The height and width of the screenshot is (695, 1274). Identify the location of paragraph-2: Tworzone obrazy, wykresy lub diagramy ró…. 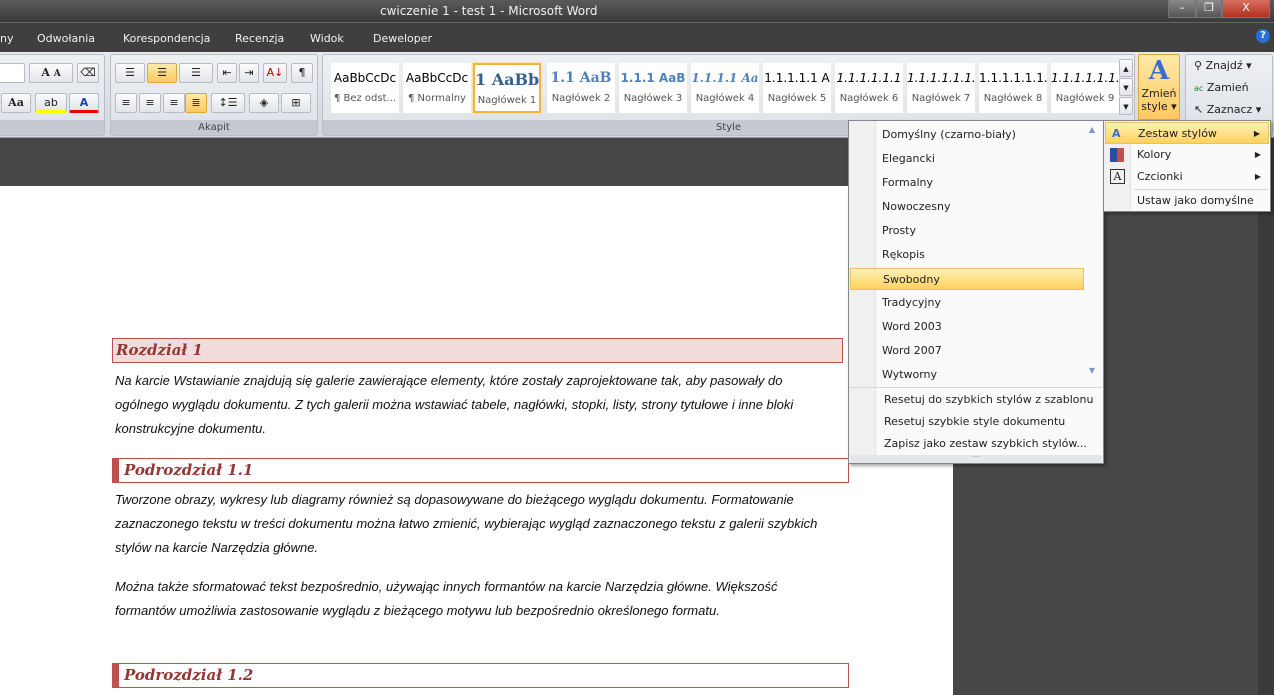
(475, 524).